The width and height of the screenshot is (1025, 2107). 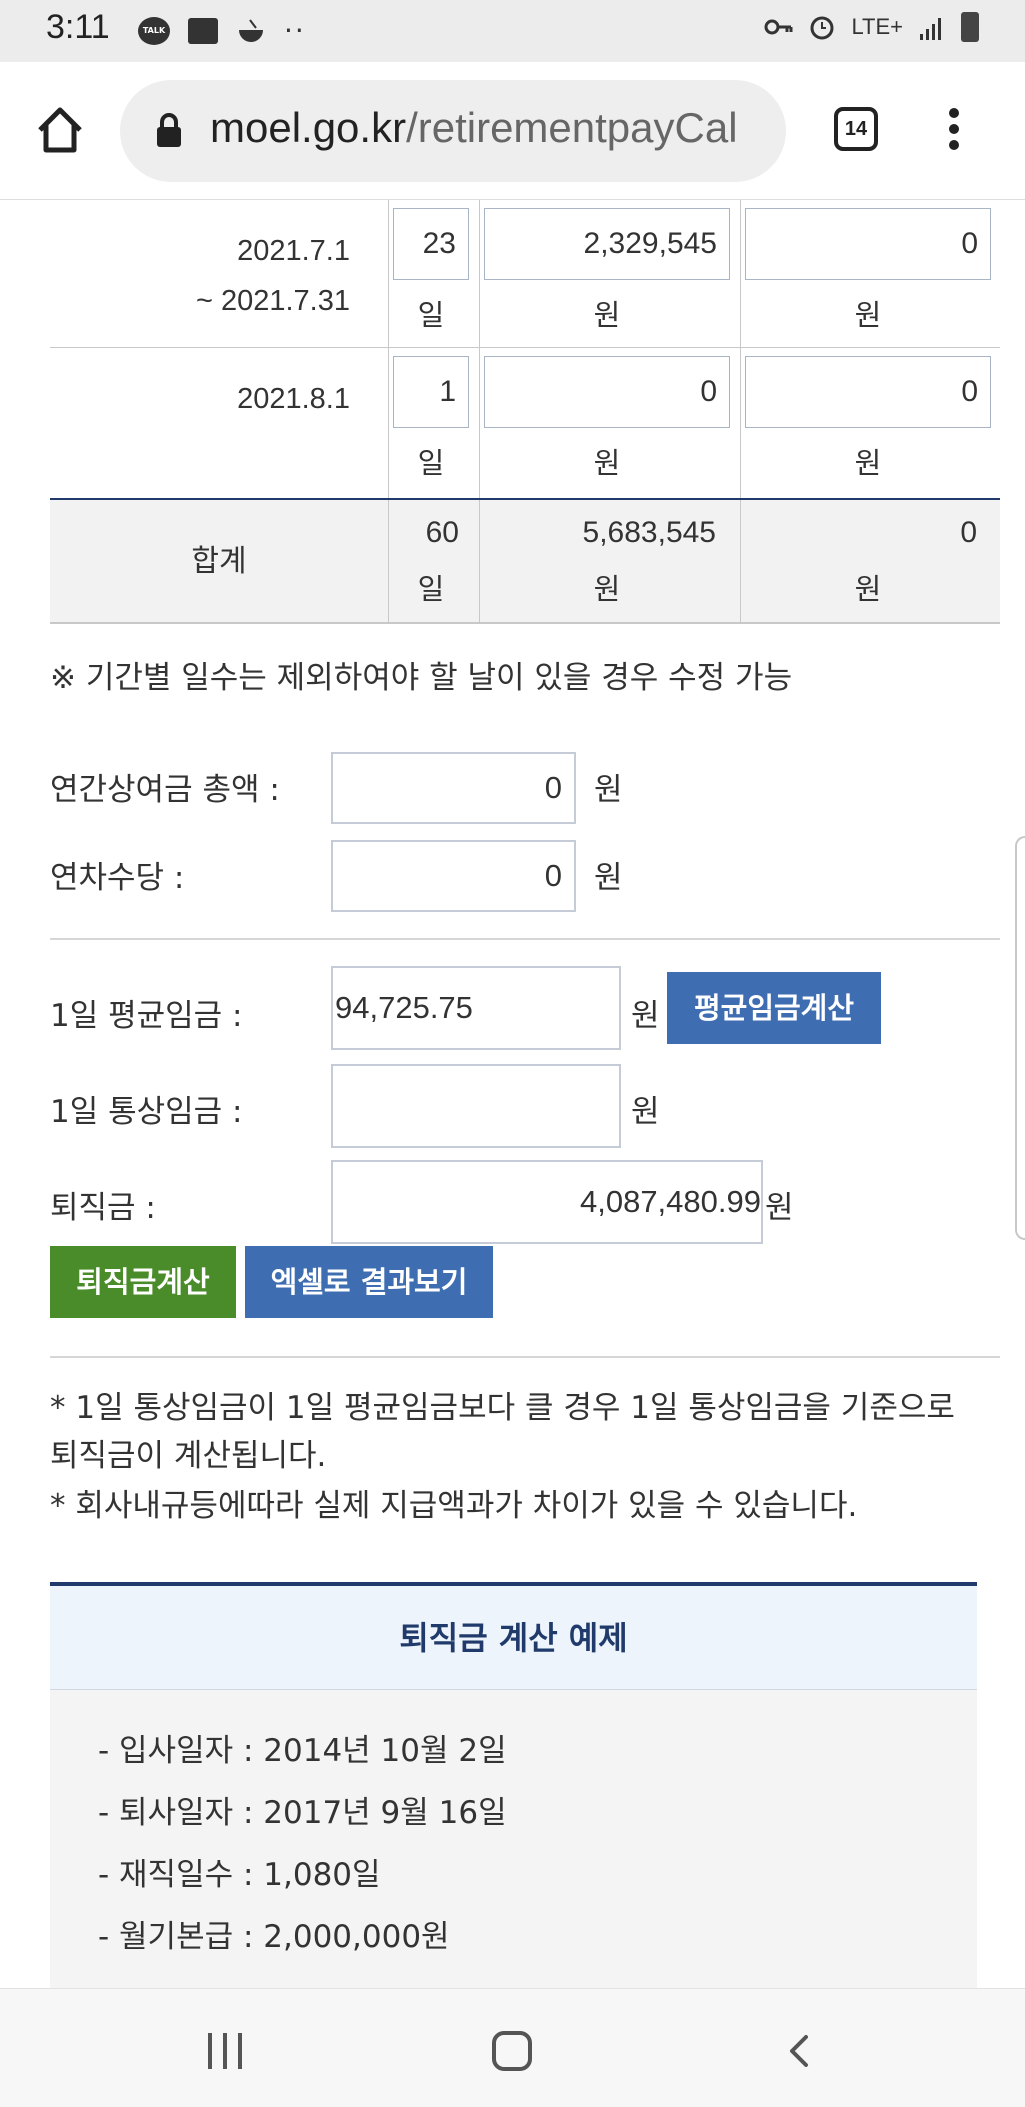 What do you see at coordinates (607, 244) in the screenshot?
I see `wage-input: 2,329,545` at bounding box center [607, 244].